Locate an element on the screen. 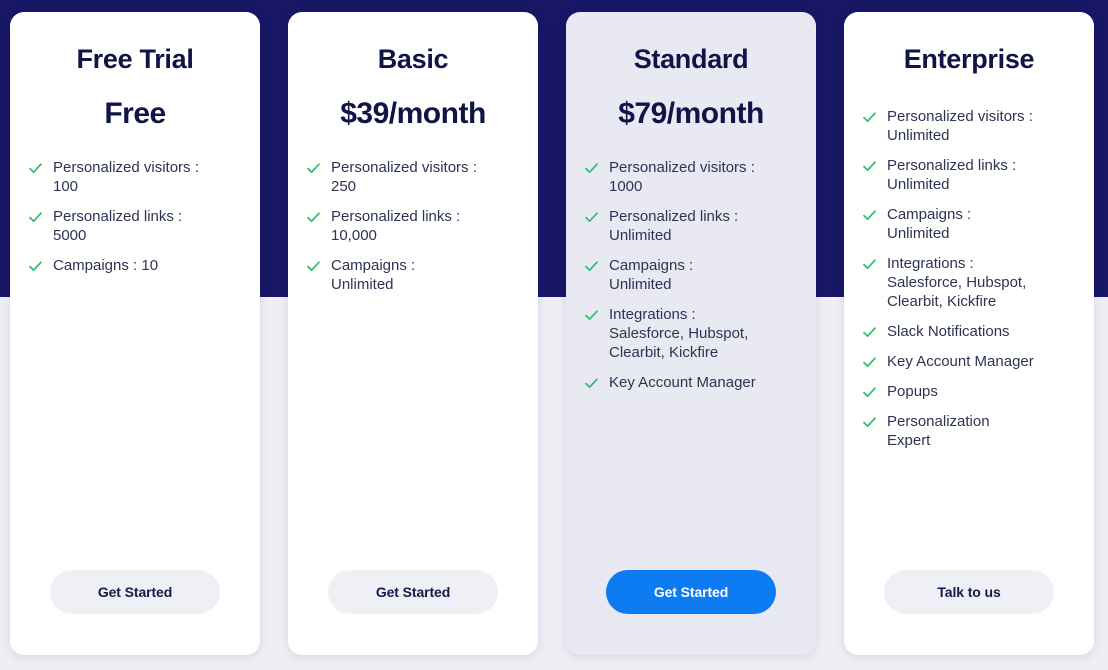  feature-label: Personalized visitors : 1000 is located at coordinates (682, 176).